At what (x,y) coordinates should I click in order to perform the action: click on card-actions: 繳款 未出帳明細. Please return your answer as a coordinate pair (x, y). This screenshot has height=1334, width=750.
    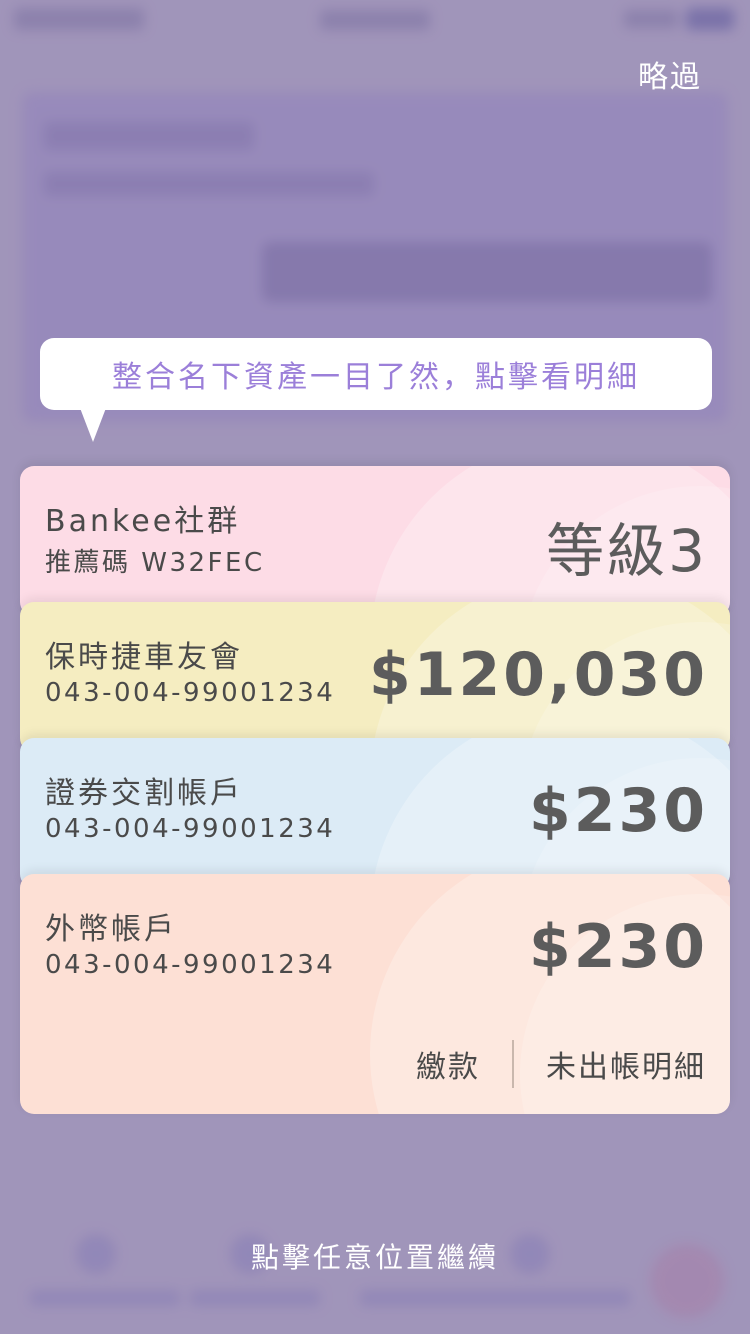
    Looking at the image, I should click on (561, 1064).